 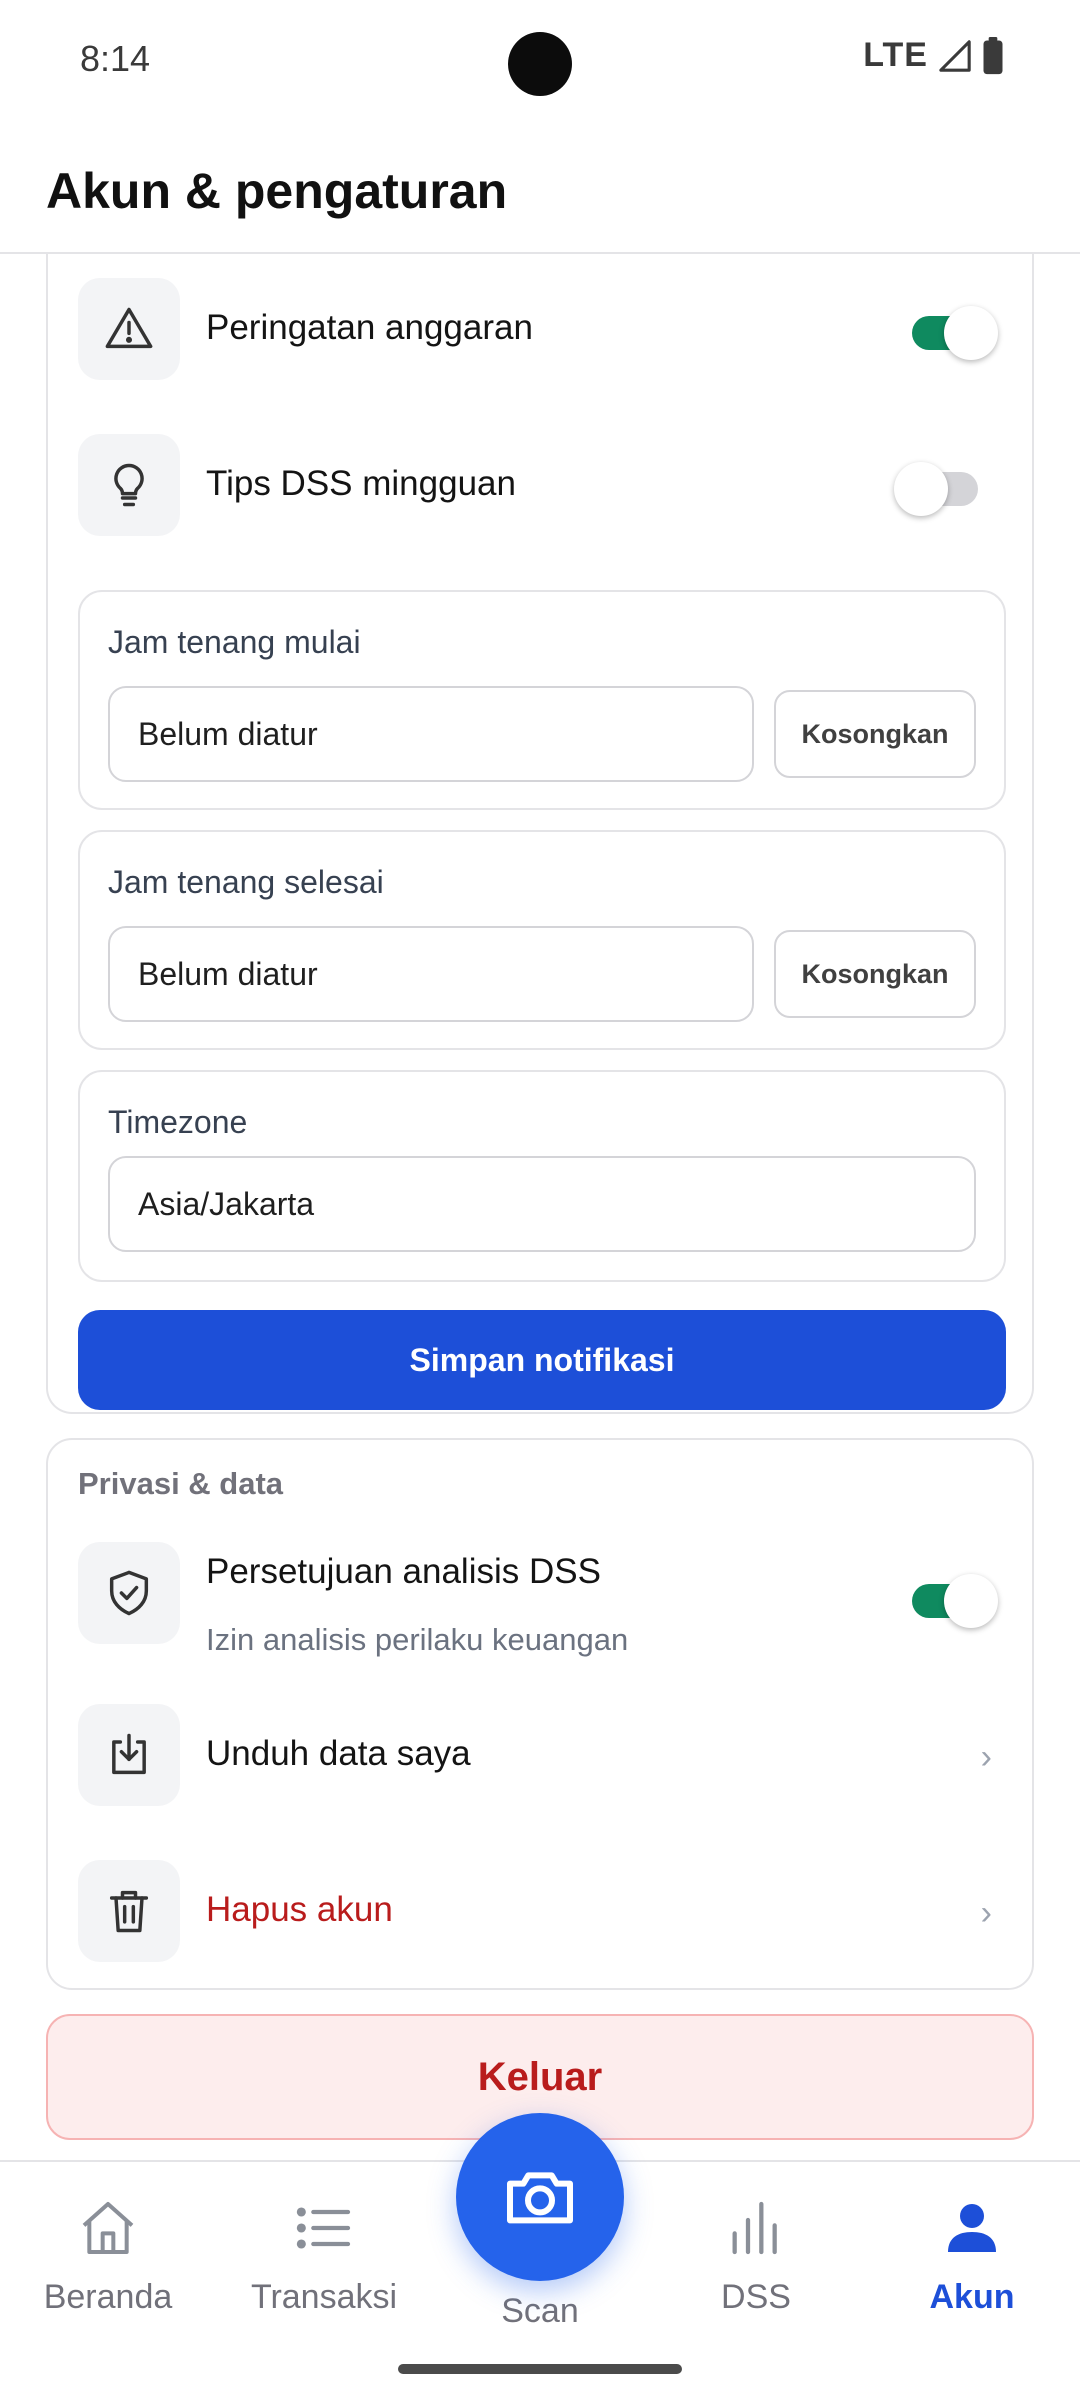 What do you see at coordinates (542, 1756) in the screenshot?
I see `download-data-row: Unduh data saya ›` at bounding box center [542, 1756].